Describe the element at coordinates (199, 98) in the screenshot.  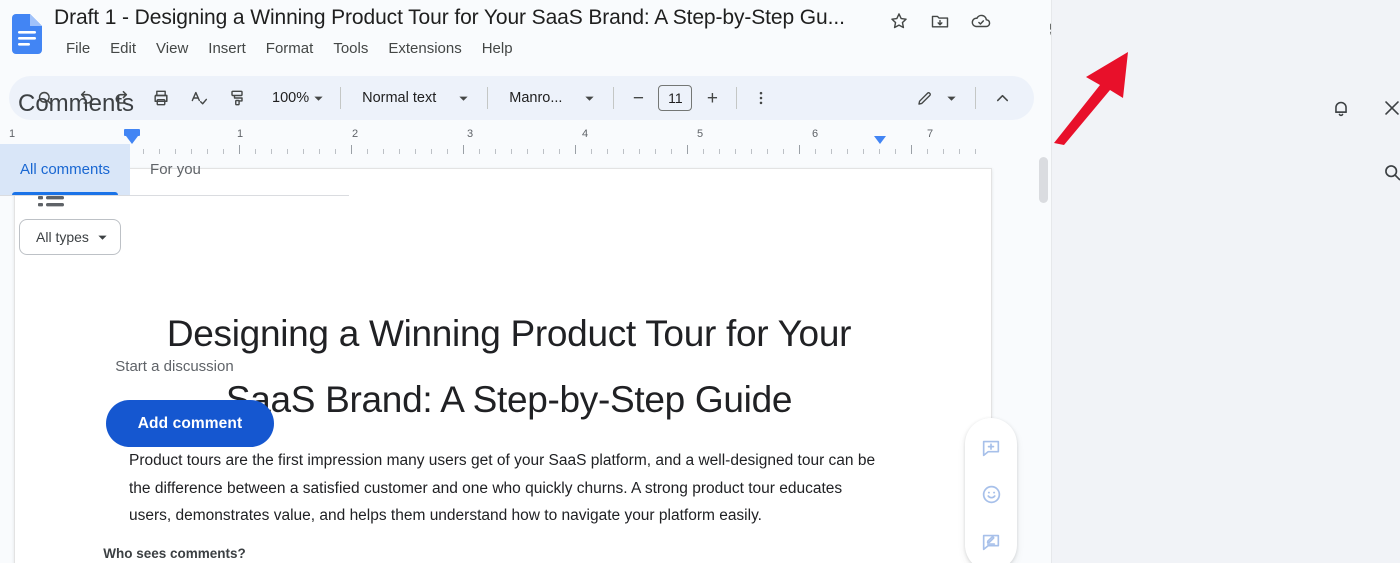
I see `spellcheck-icon` at that location.